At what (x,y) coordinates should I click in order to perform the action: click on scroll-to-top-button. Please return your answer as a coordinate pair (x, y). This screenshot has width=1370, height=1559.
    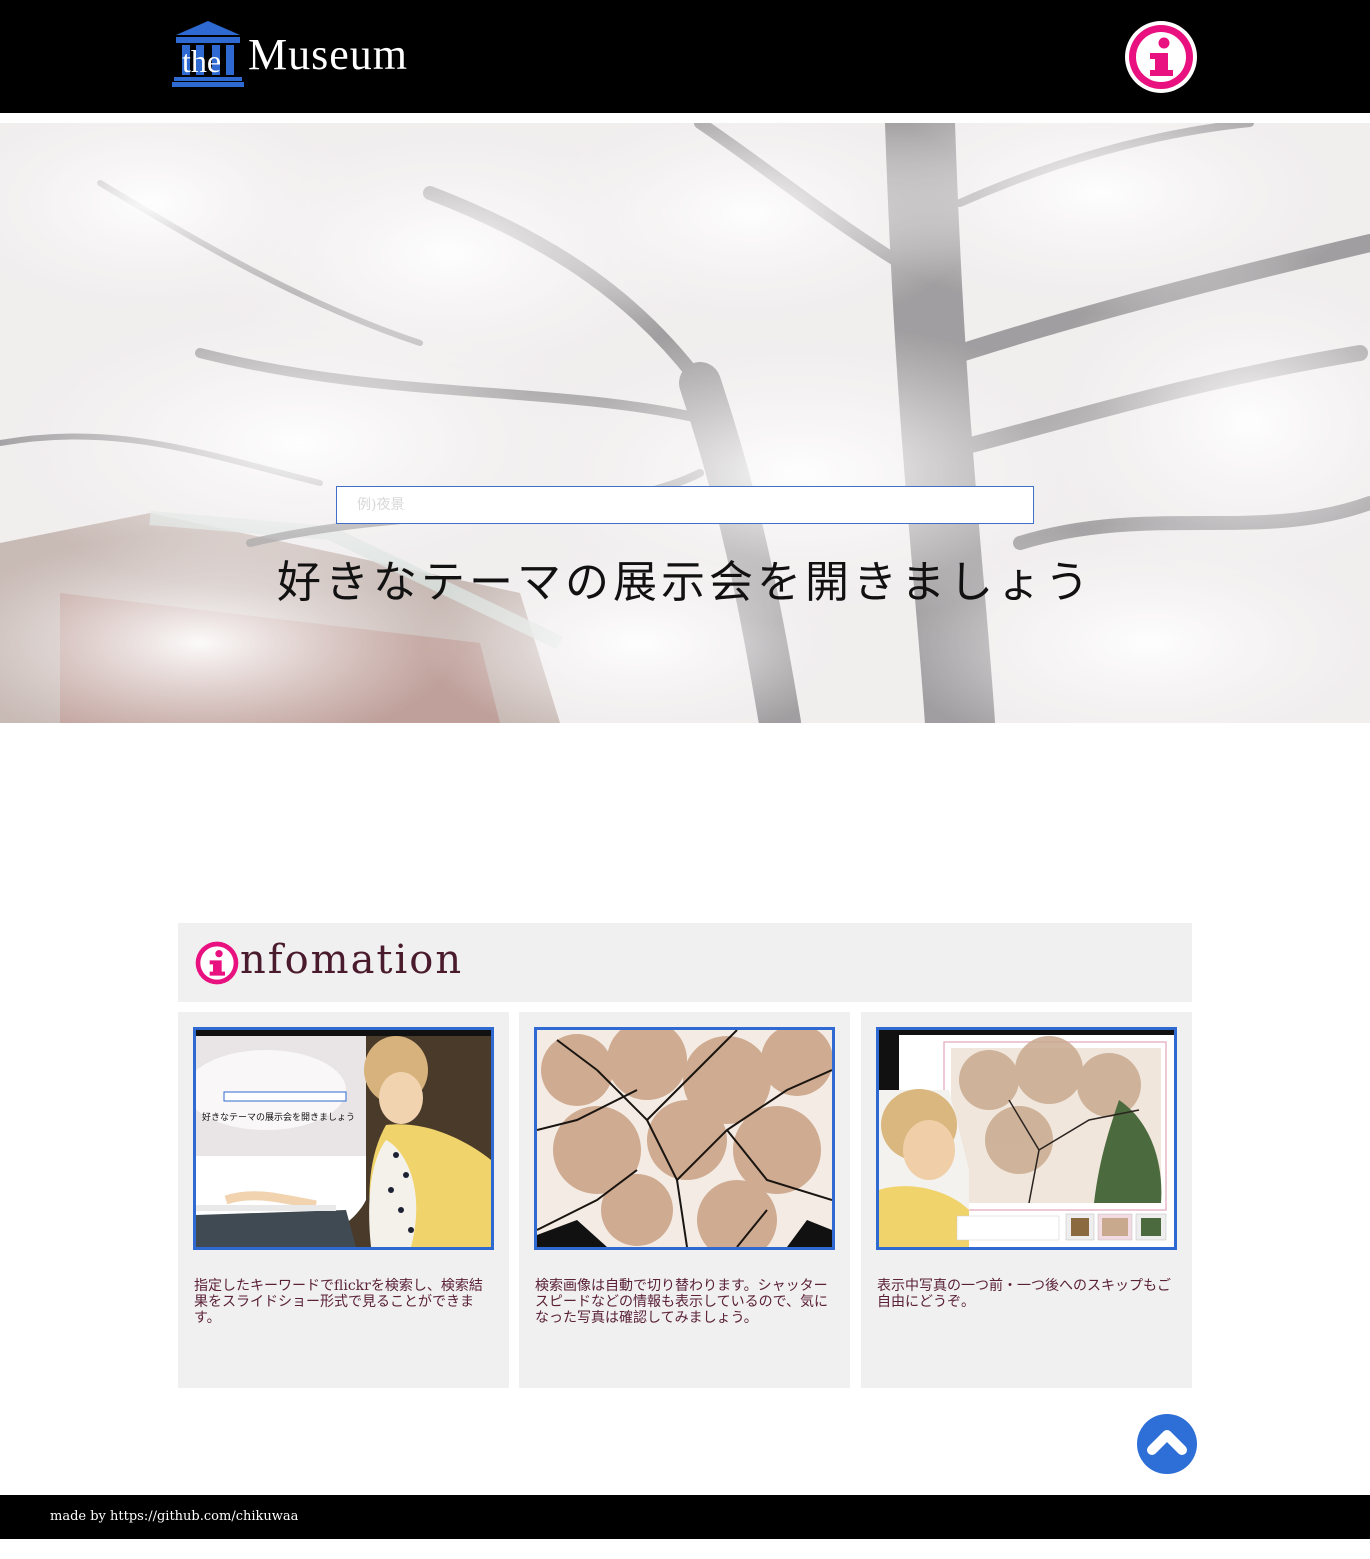
    Looking at the image, I should click on (1167, 1444).